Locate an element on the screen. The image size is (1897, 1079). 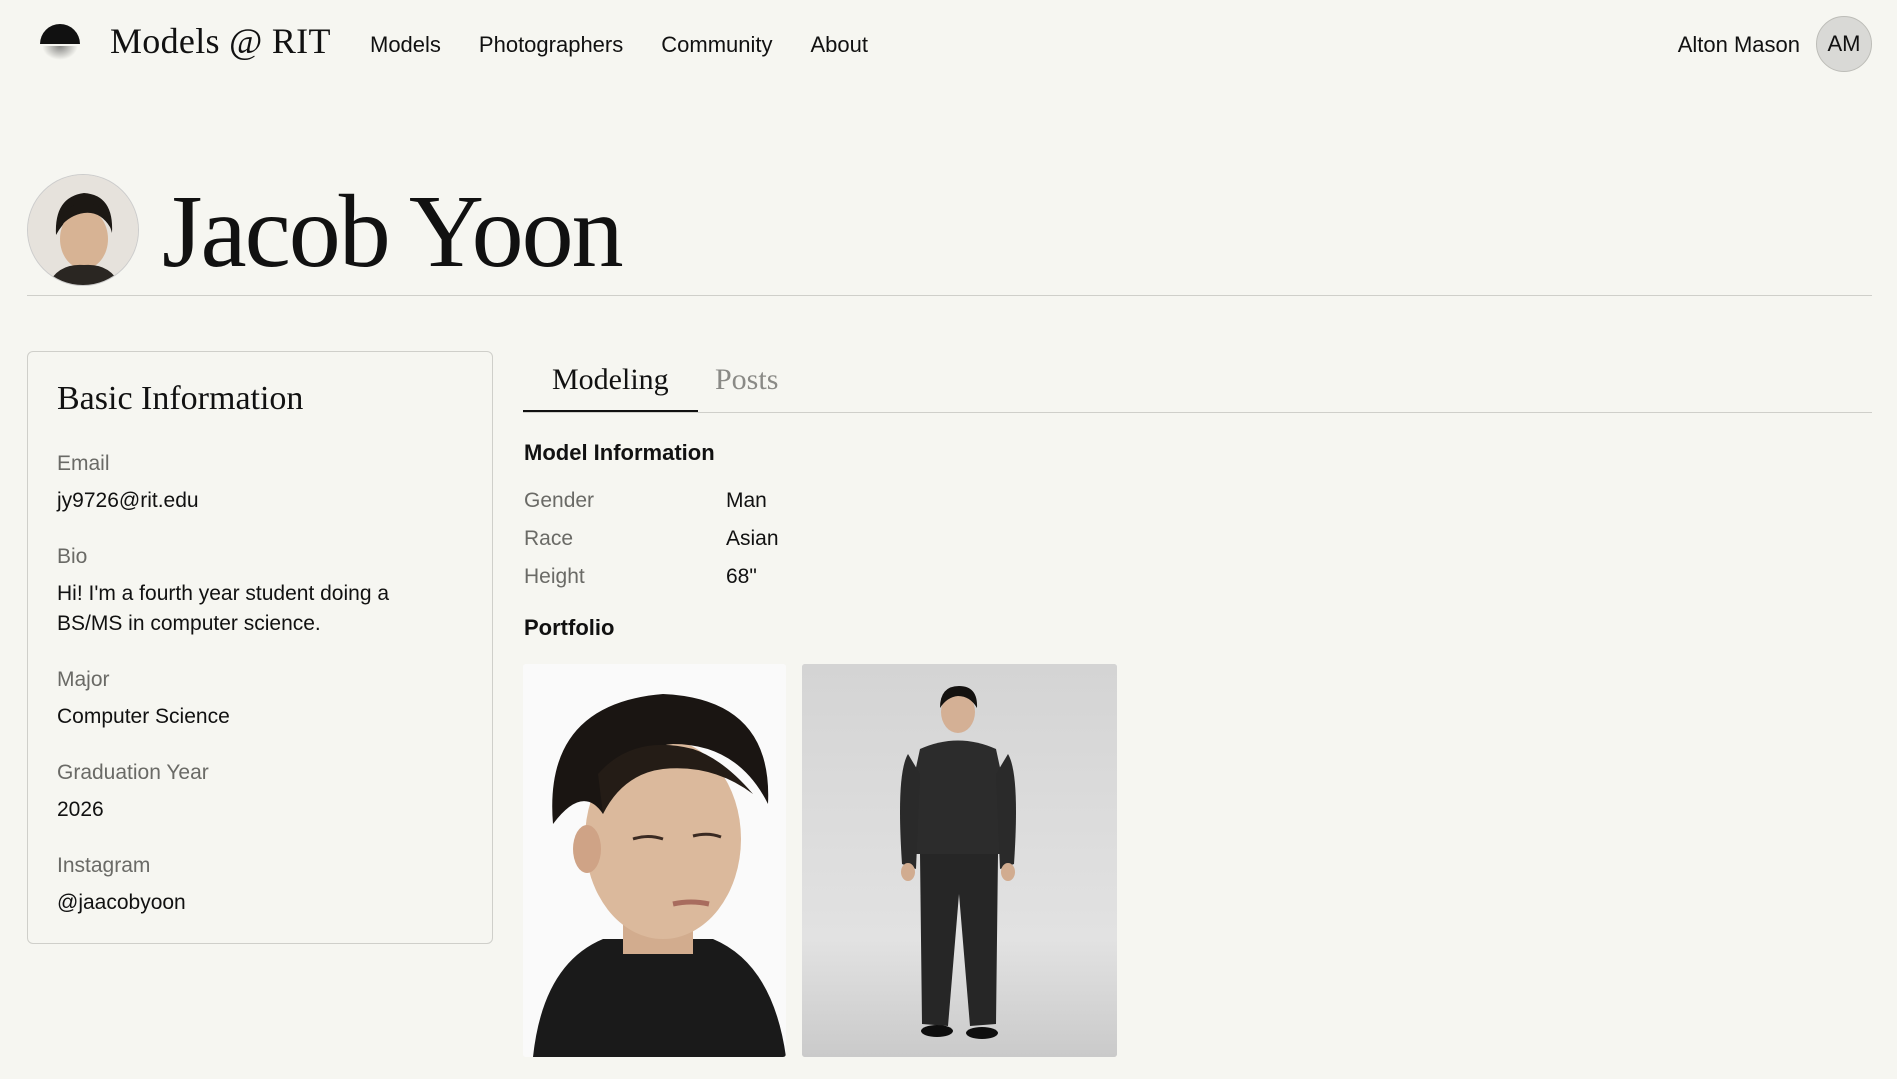
nav-community: Community is located at coordinates (716, 45).